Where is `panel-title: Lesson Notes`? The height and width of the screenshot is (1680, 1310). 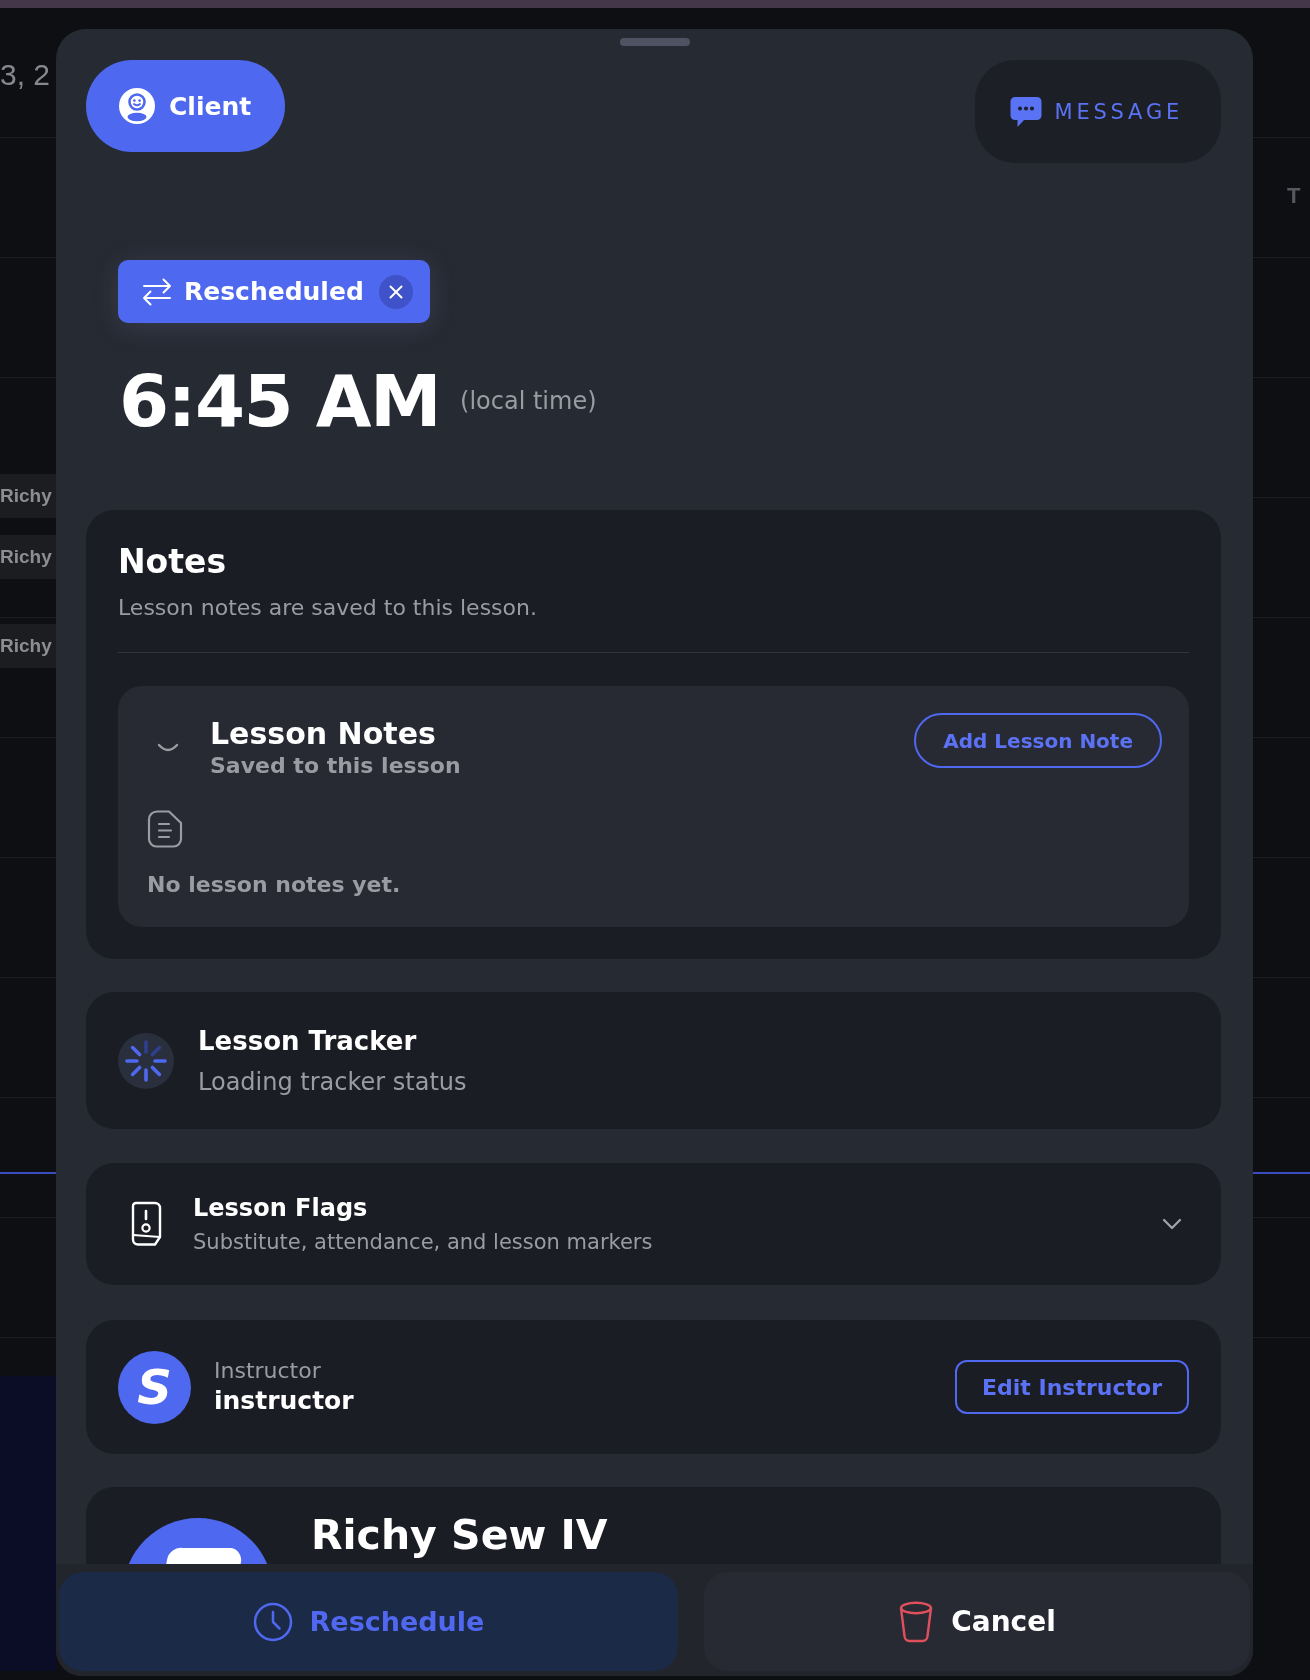 panel-title: Lesson Notes is located at coordinates (323, 734).